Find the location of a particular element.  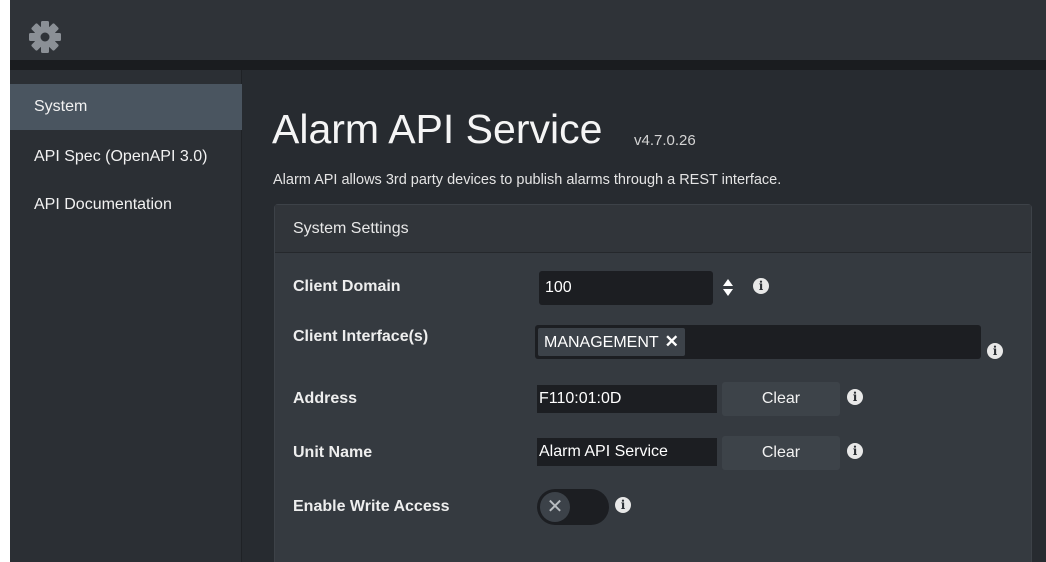

client-interfaces-info-icon: i is located at coordinates (995, 351).